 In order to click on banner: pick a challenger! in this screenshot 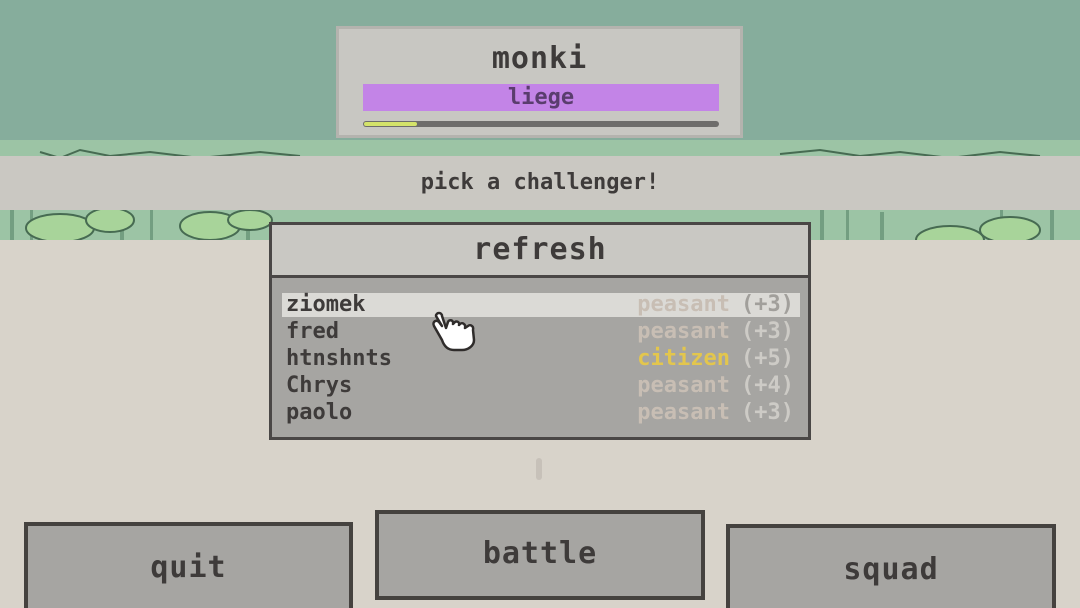, I will do `click(540, 183)`.